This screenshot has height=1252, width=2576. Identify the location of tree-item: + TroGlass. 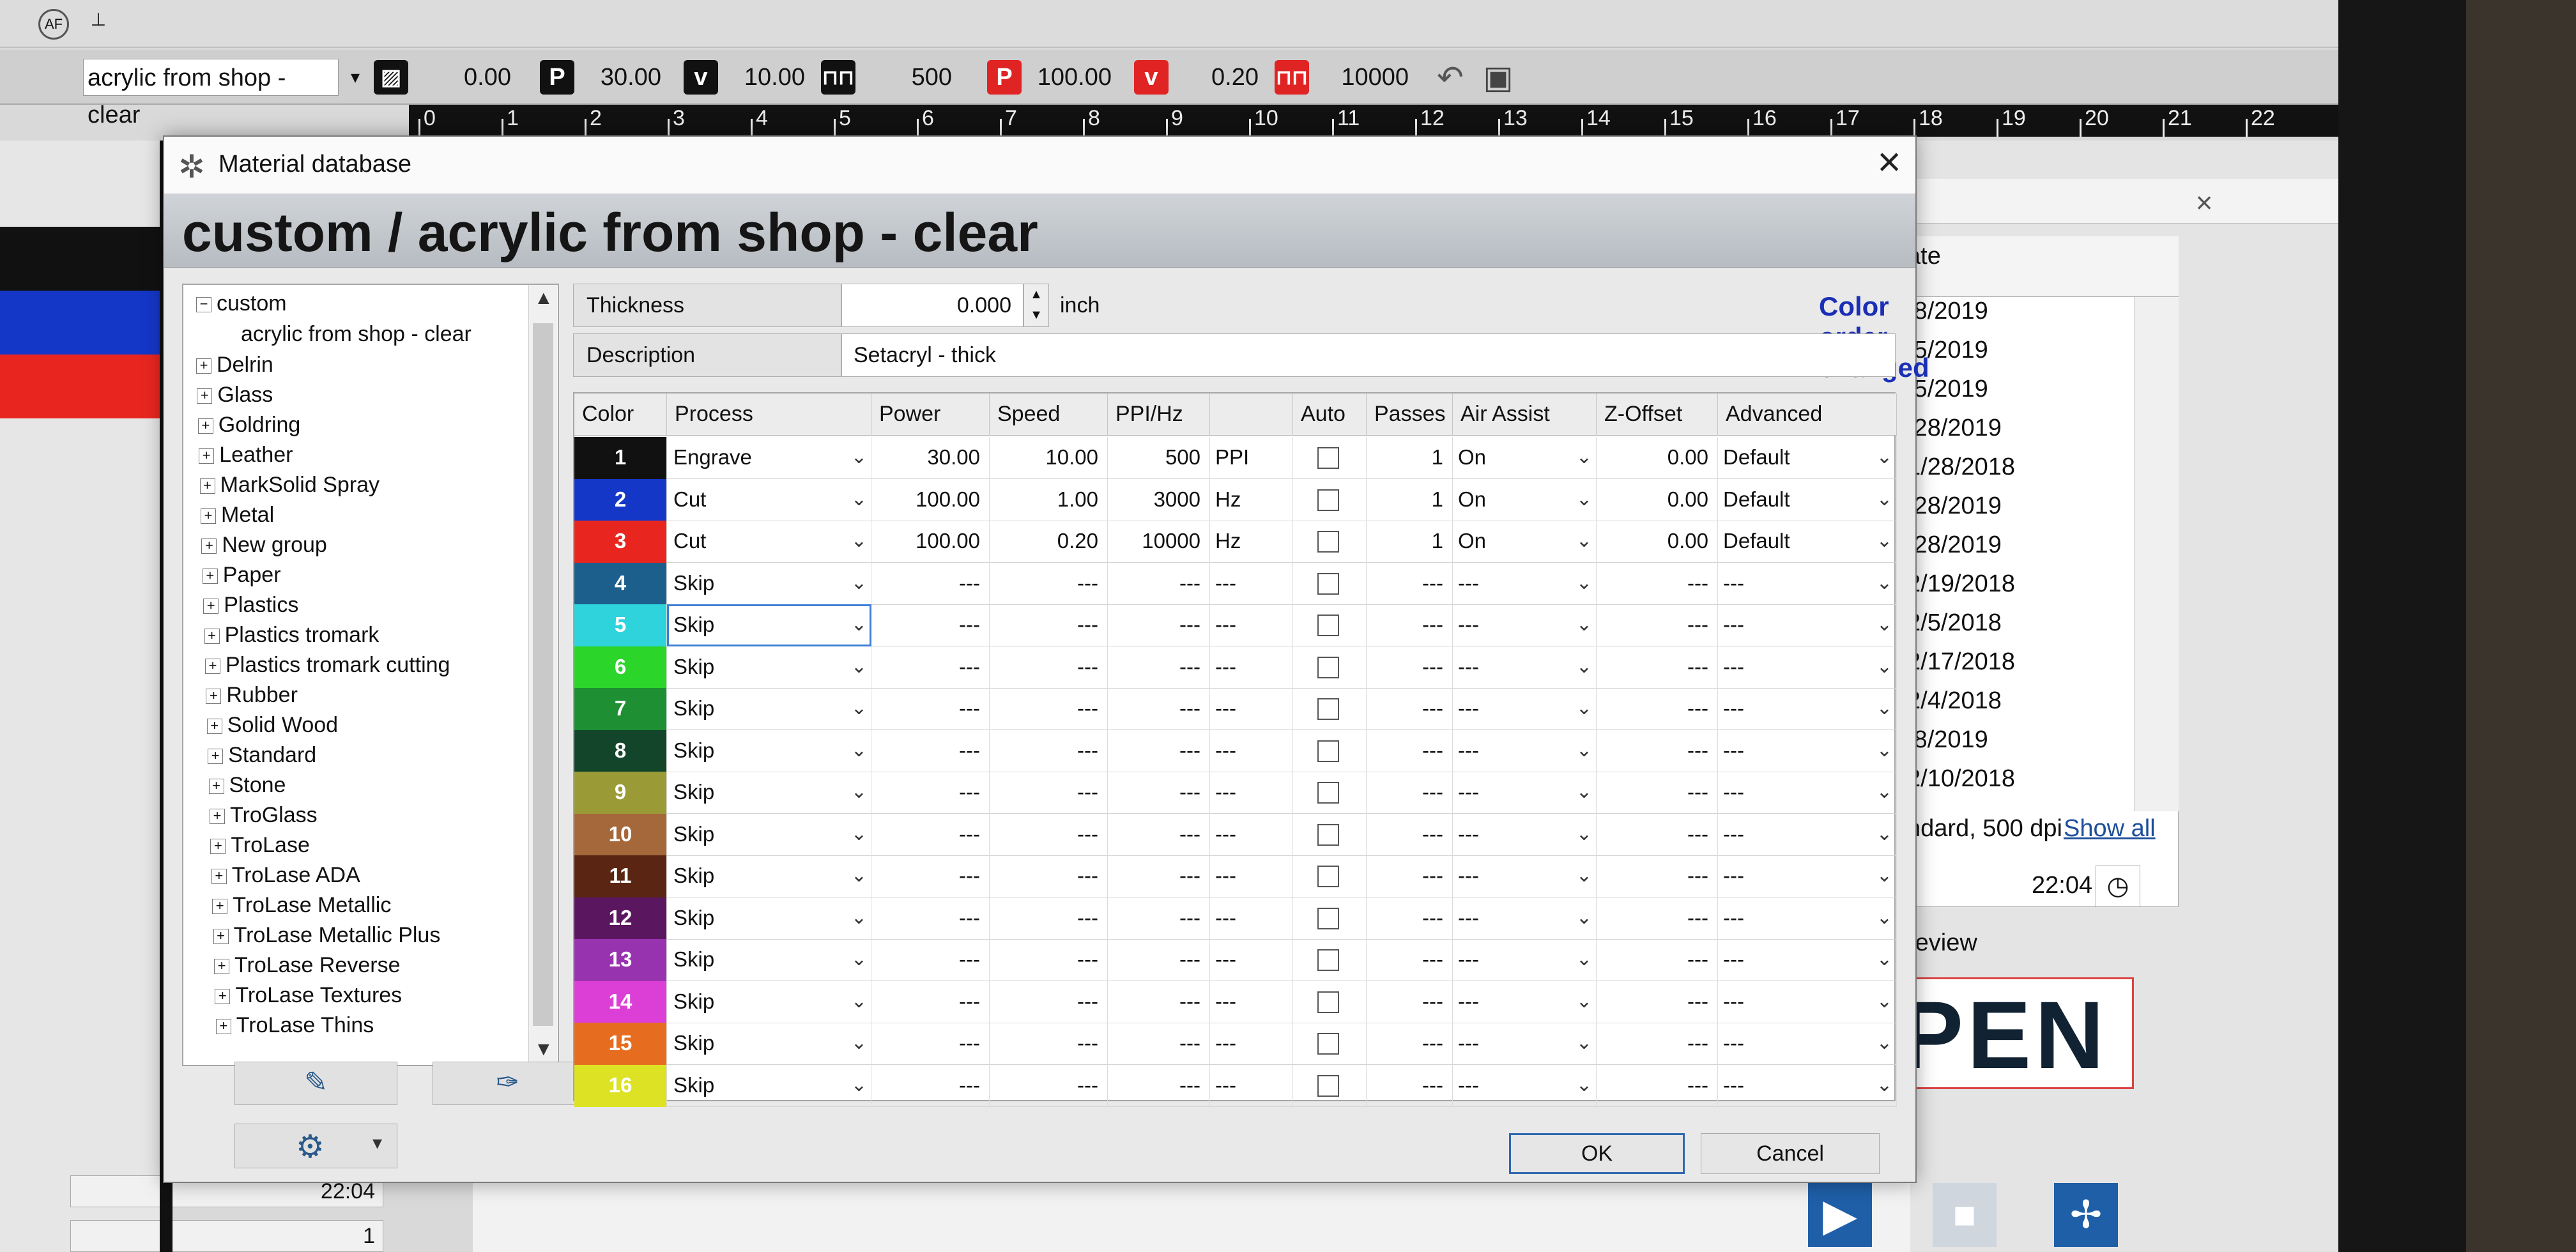
(264, 815).